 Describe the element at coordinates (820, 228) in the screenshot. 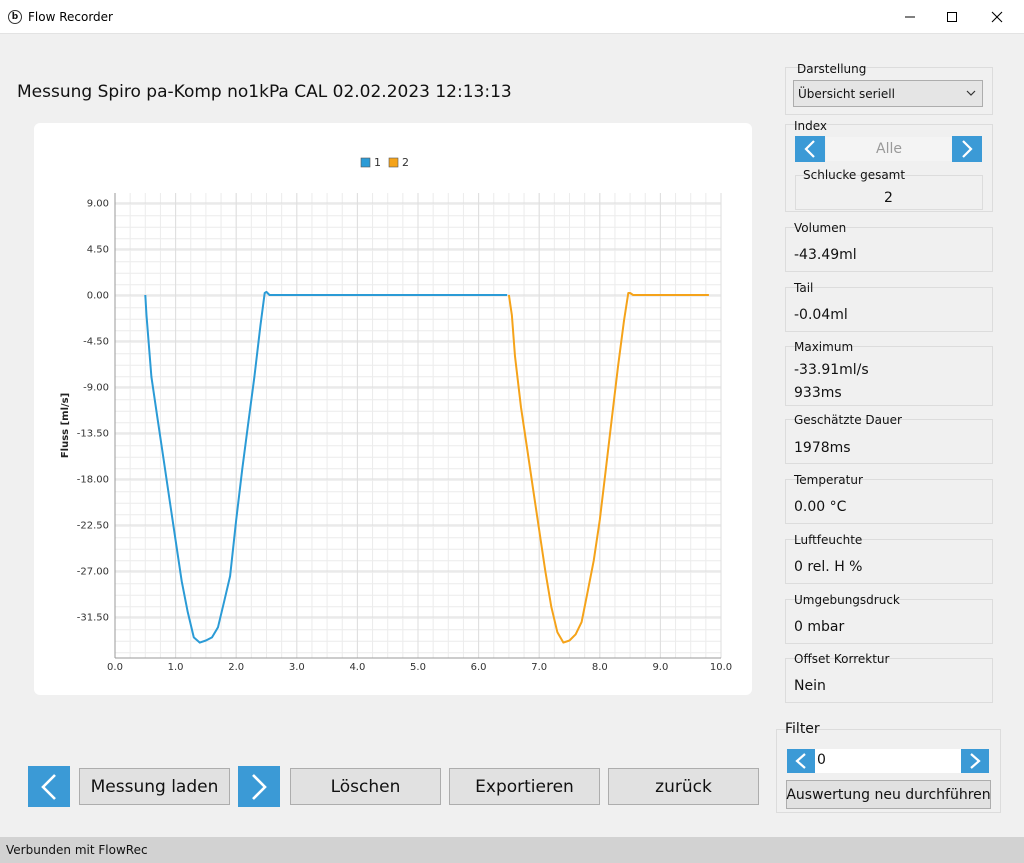

I see `volumen-label: Volumen` at that location.